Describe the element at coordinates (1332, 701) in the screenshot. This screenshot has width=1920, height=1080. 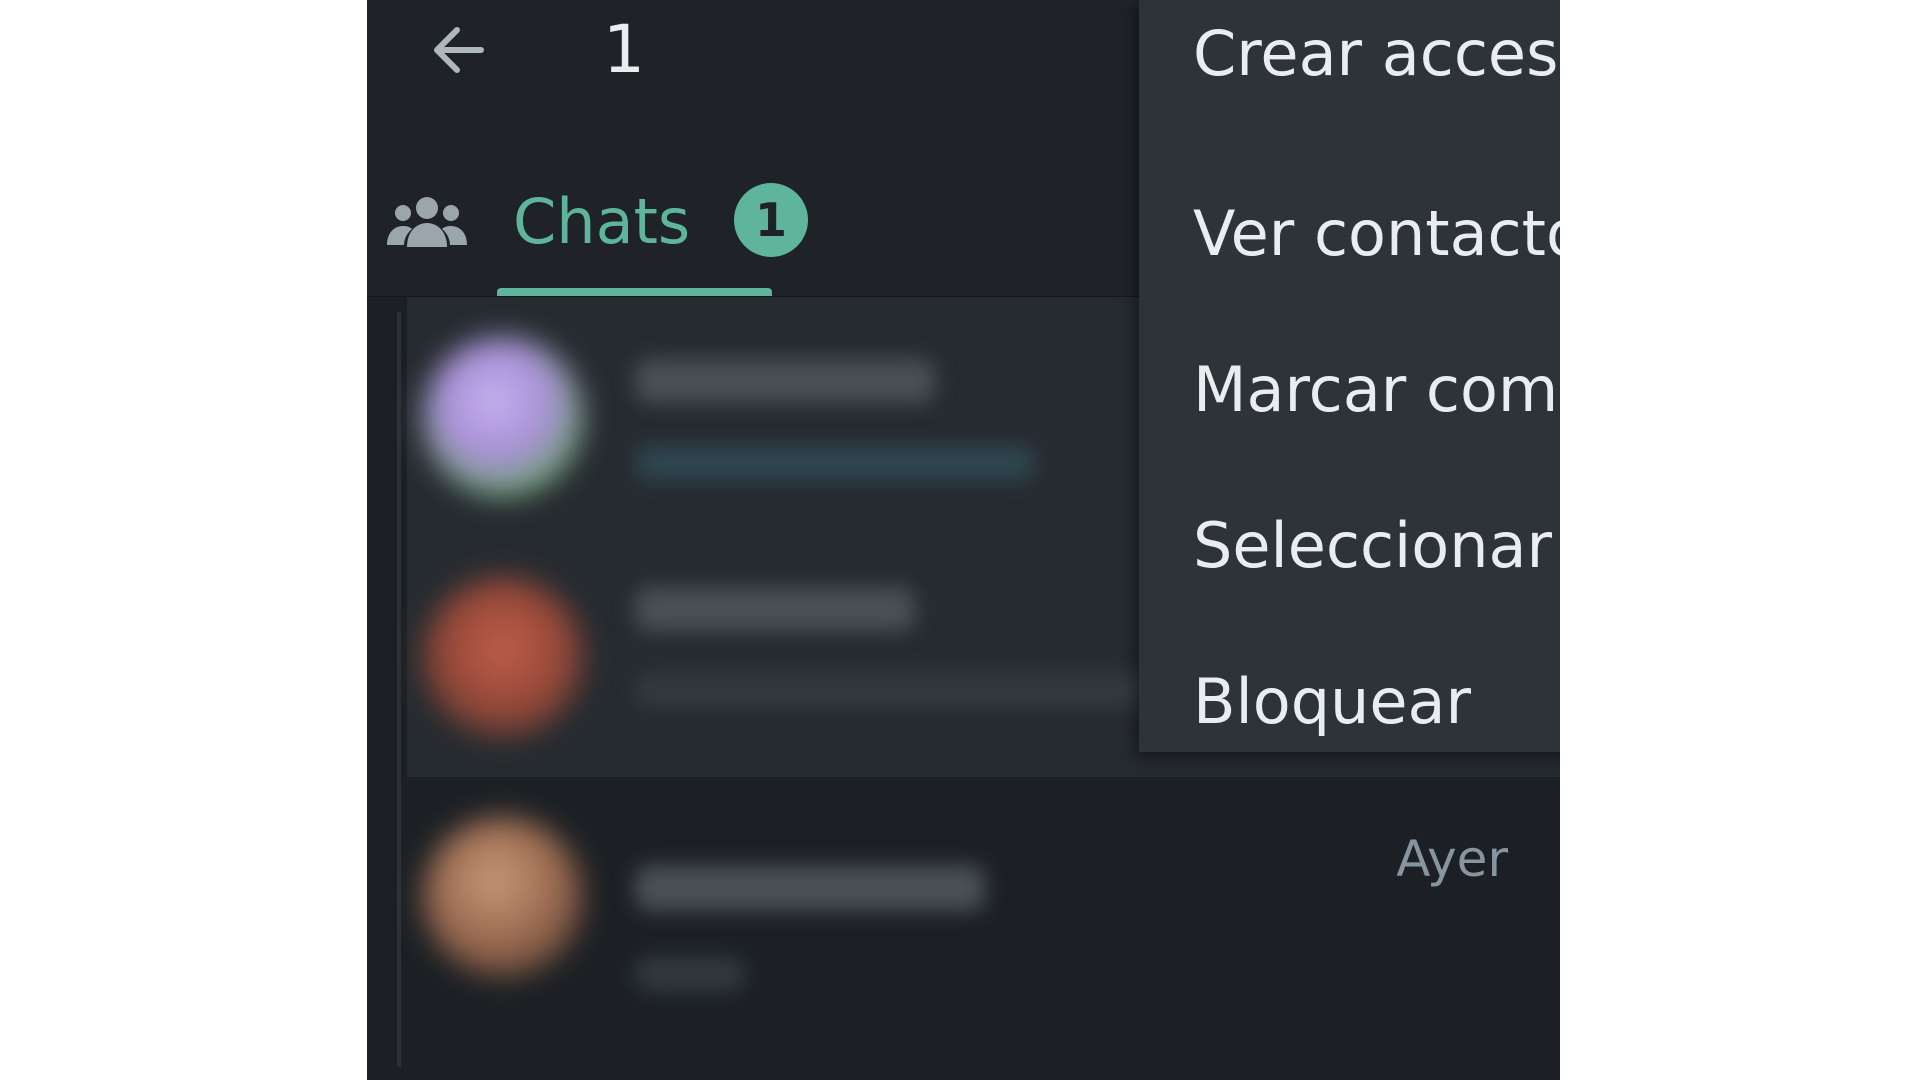
I see `menu-item-label: Bloquear` at that location.